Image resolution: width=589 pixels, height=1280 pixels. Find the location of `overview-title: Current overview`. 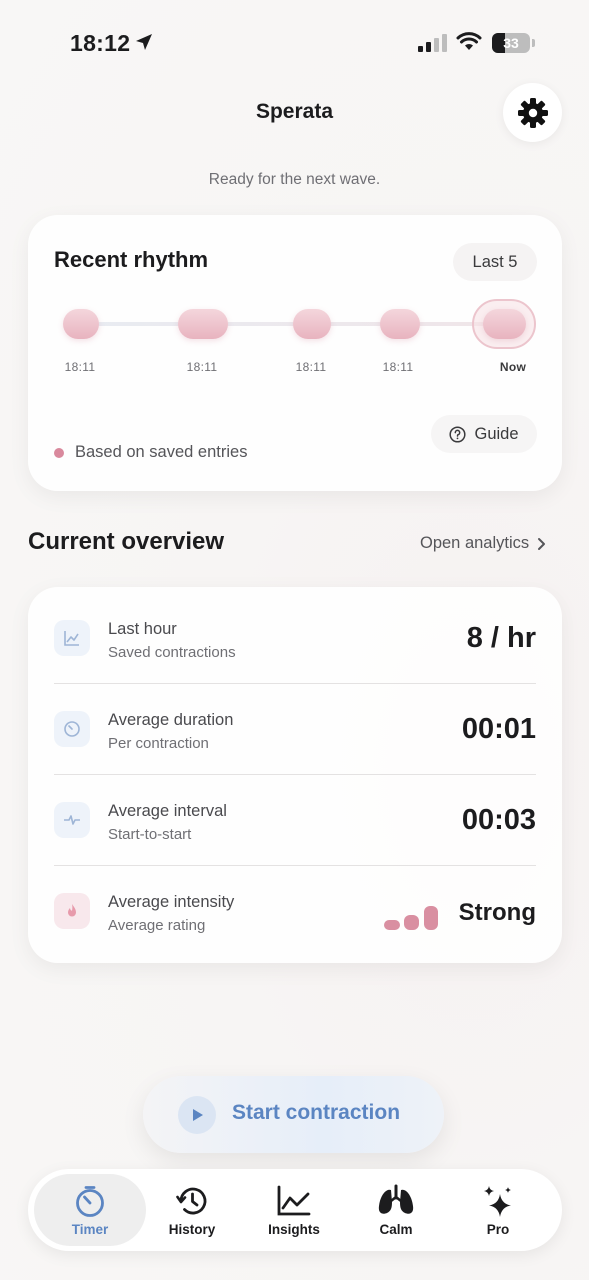

overview-title: Current overview is located at coordinates (126, 541).